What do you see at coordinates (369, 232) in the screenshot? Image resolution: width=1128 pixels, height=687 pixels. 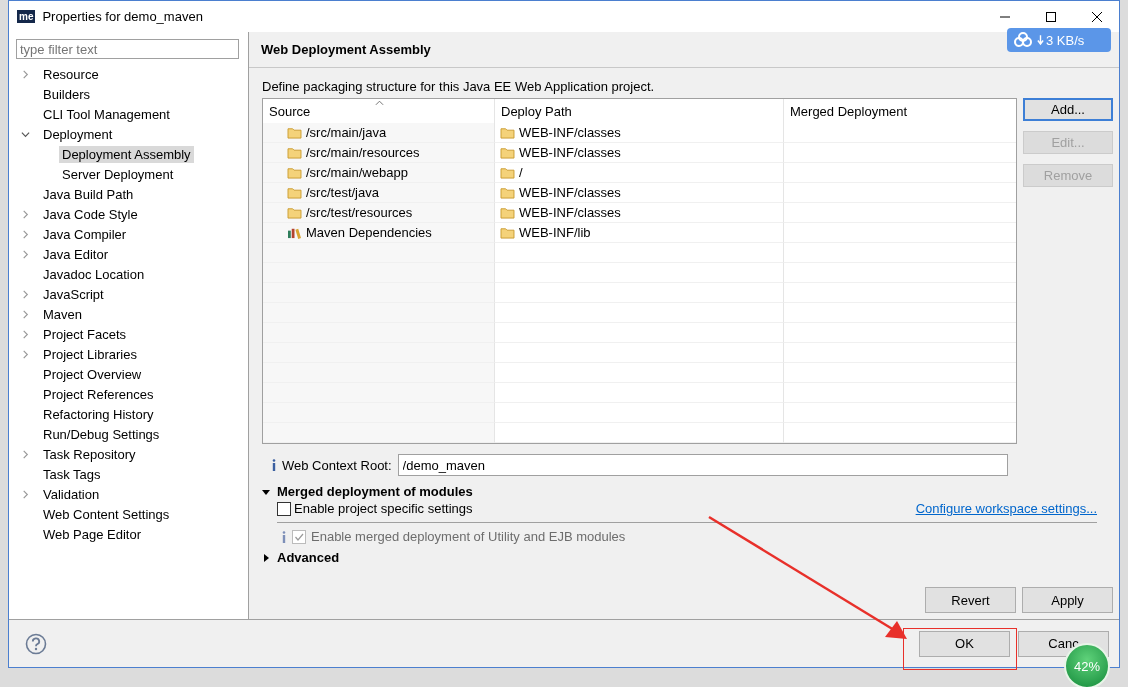 I see `table-cell: Maven Dependencies` at bounding box center [369, 232].